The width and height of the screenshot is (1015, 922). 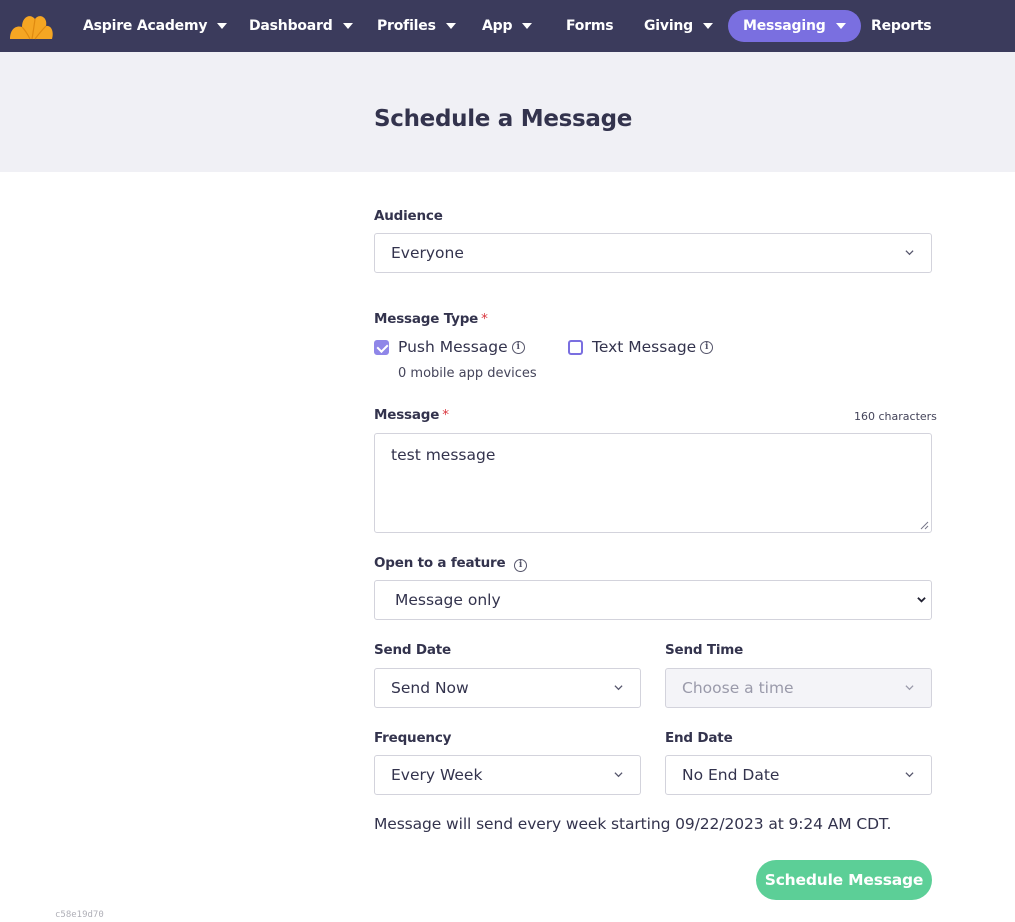 I want to click on end-date-value: No End Date, so click(x=731, y=775).